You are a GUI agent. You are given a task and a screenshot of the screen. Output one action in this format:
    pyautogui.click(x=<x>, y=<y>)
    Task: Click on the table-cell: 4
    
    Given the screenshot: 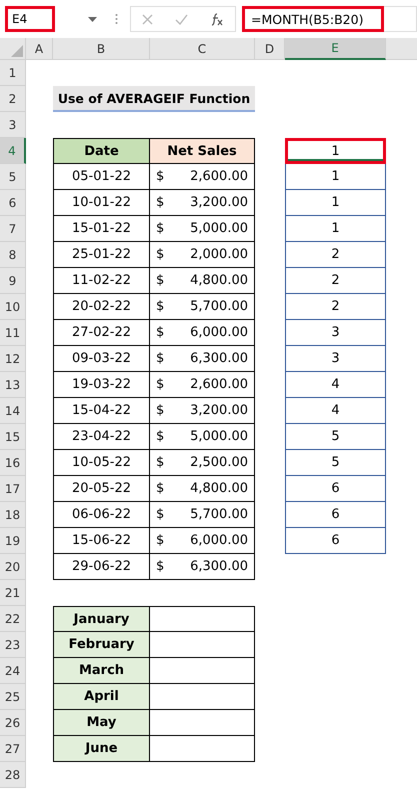 What is the action you would take?
    pyautogui.click(x=335, y=385)
    